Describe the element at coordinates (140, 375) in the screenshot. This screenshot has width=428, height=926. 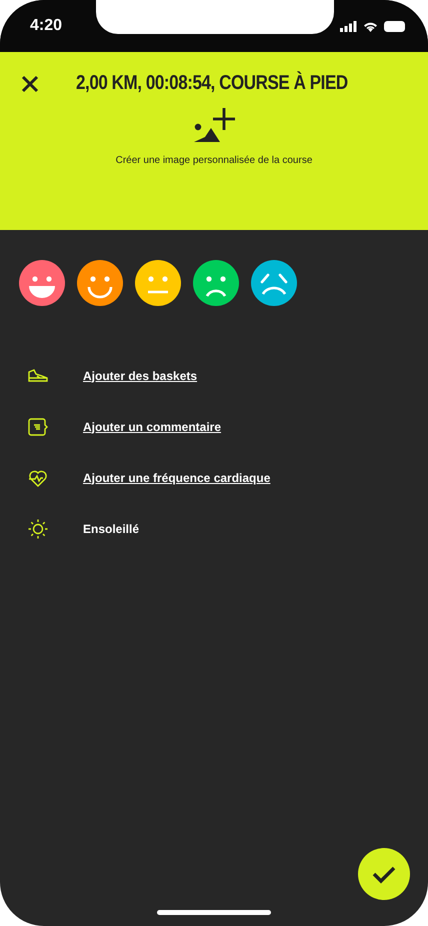
I see `add-link: Ajouter des baskets` at that location.